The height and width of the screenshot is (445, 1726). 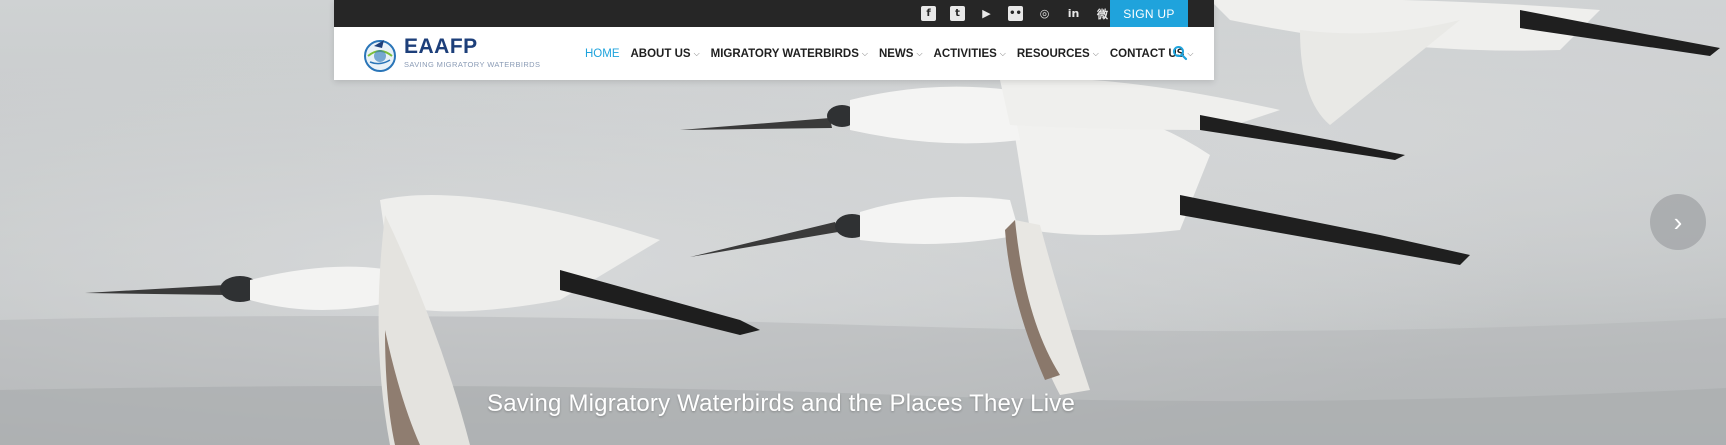 I want to click on nav-about-us-label: ABOUT US, so click(x=660, y=53).